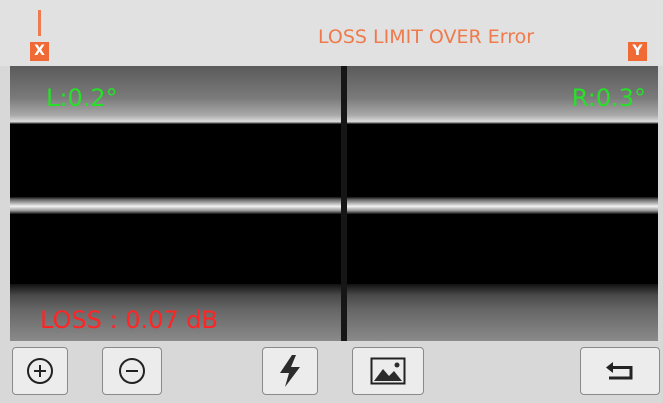 This screenshot has width=663, height=403. I want to click on zoom-out-button, so click(132, 371).